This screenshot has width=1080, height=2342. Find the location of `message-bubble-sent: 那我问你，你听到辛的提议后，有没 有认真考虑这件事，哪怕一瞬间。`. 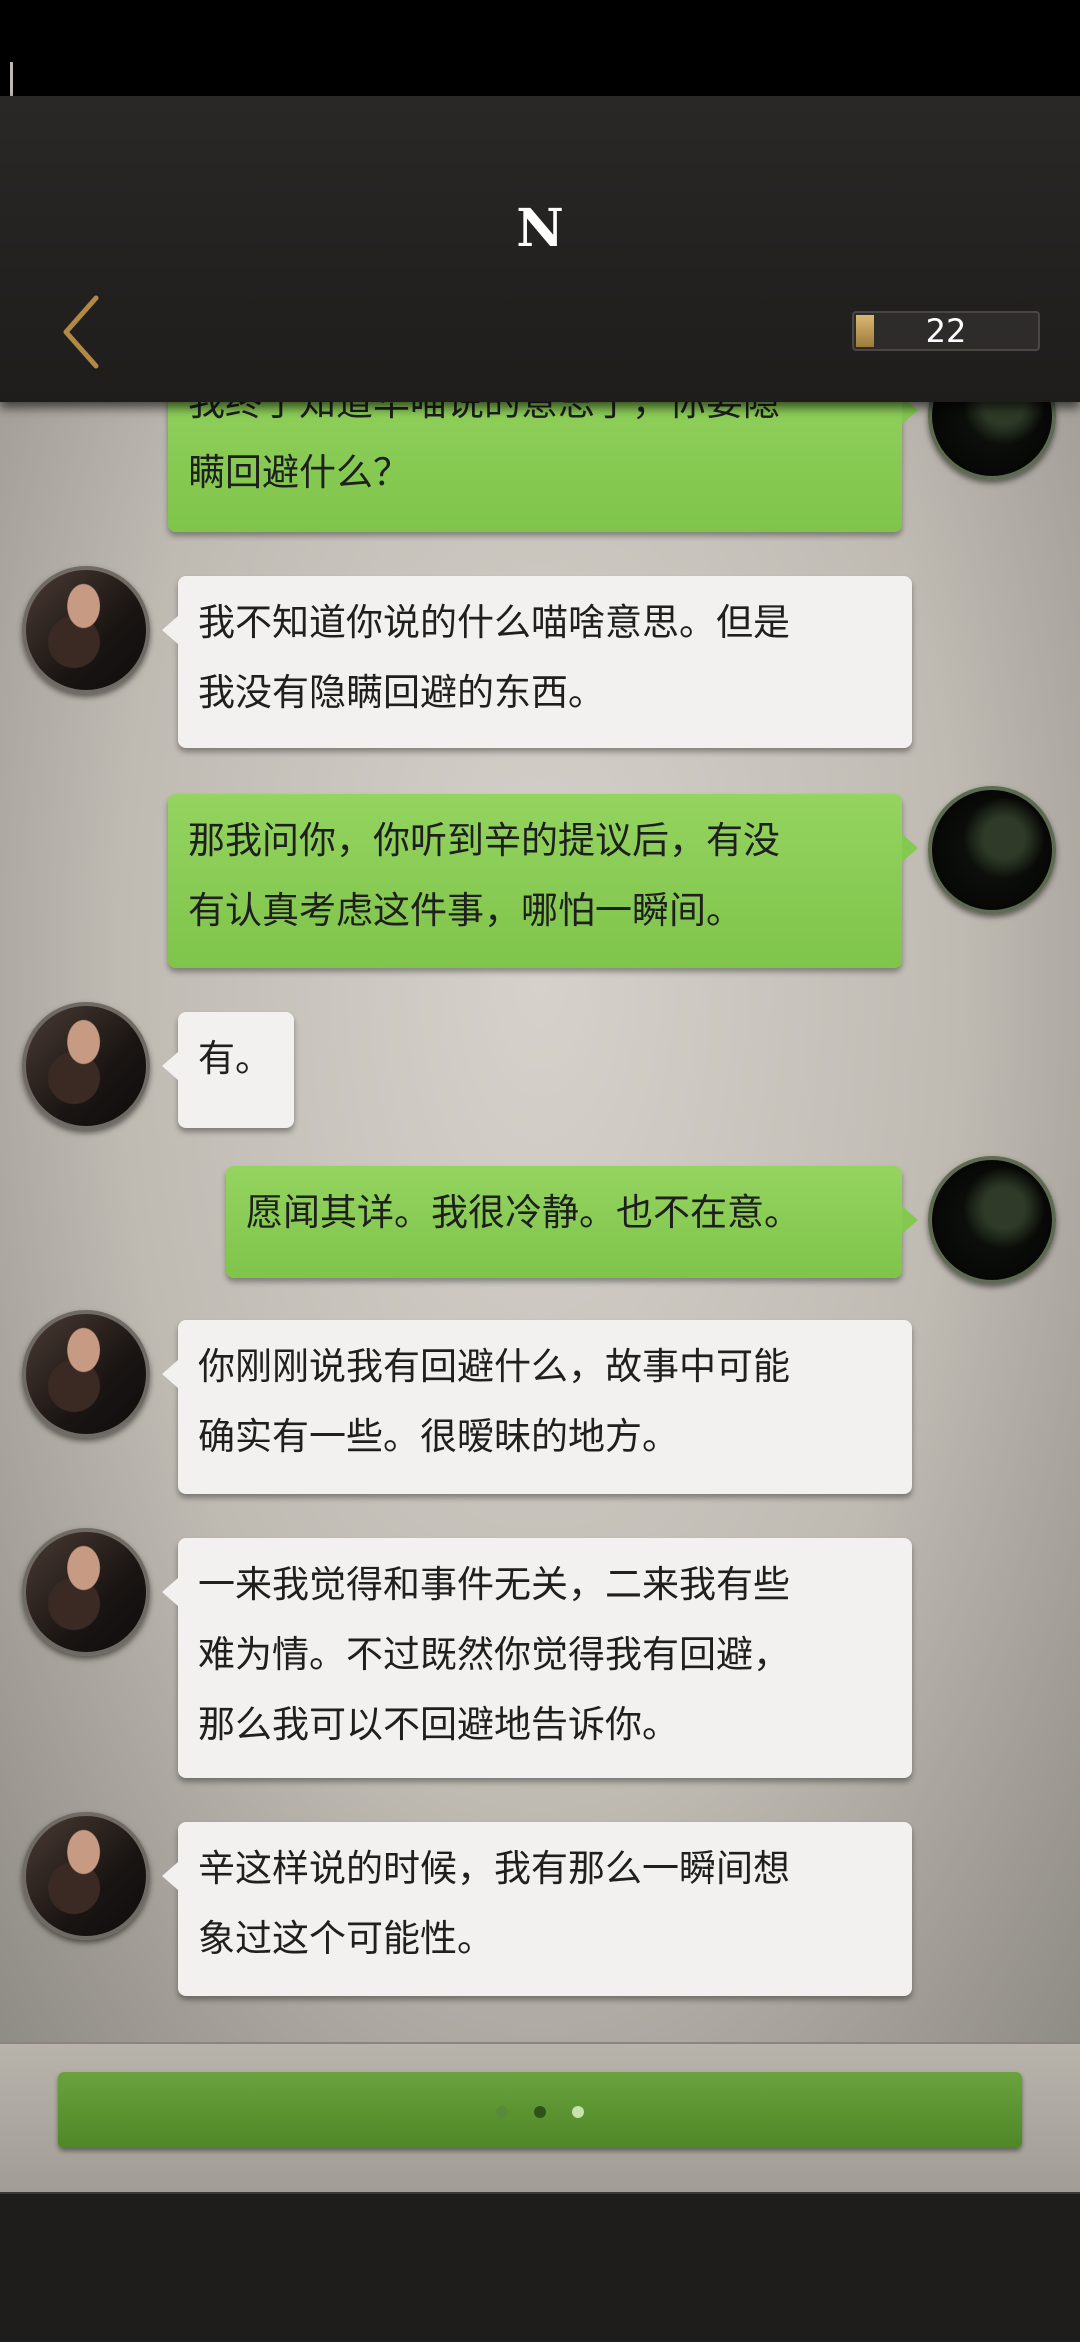

message-bubble-sent: 那我问你，你听到辛的提议后，有没 有认真考虑这件事，哪怕一瞬间。 is located at coordinates (543, 881).